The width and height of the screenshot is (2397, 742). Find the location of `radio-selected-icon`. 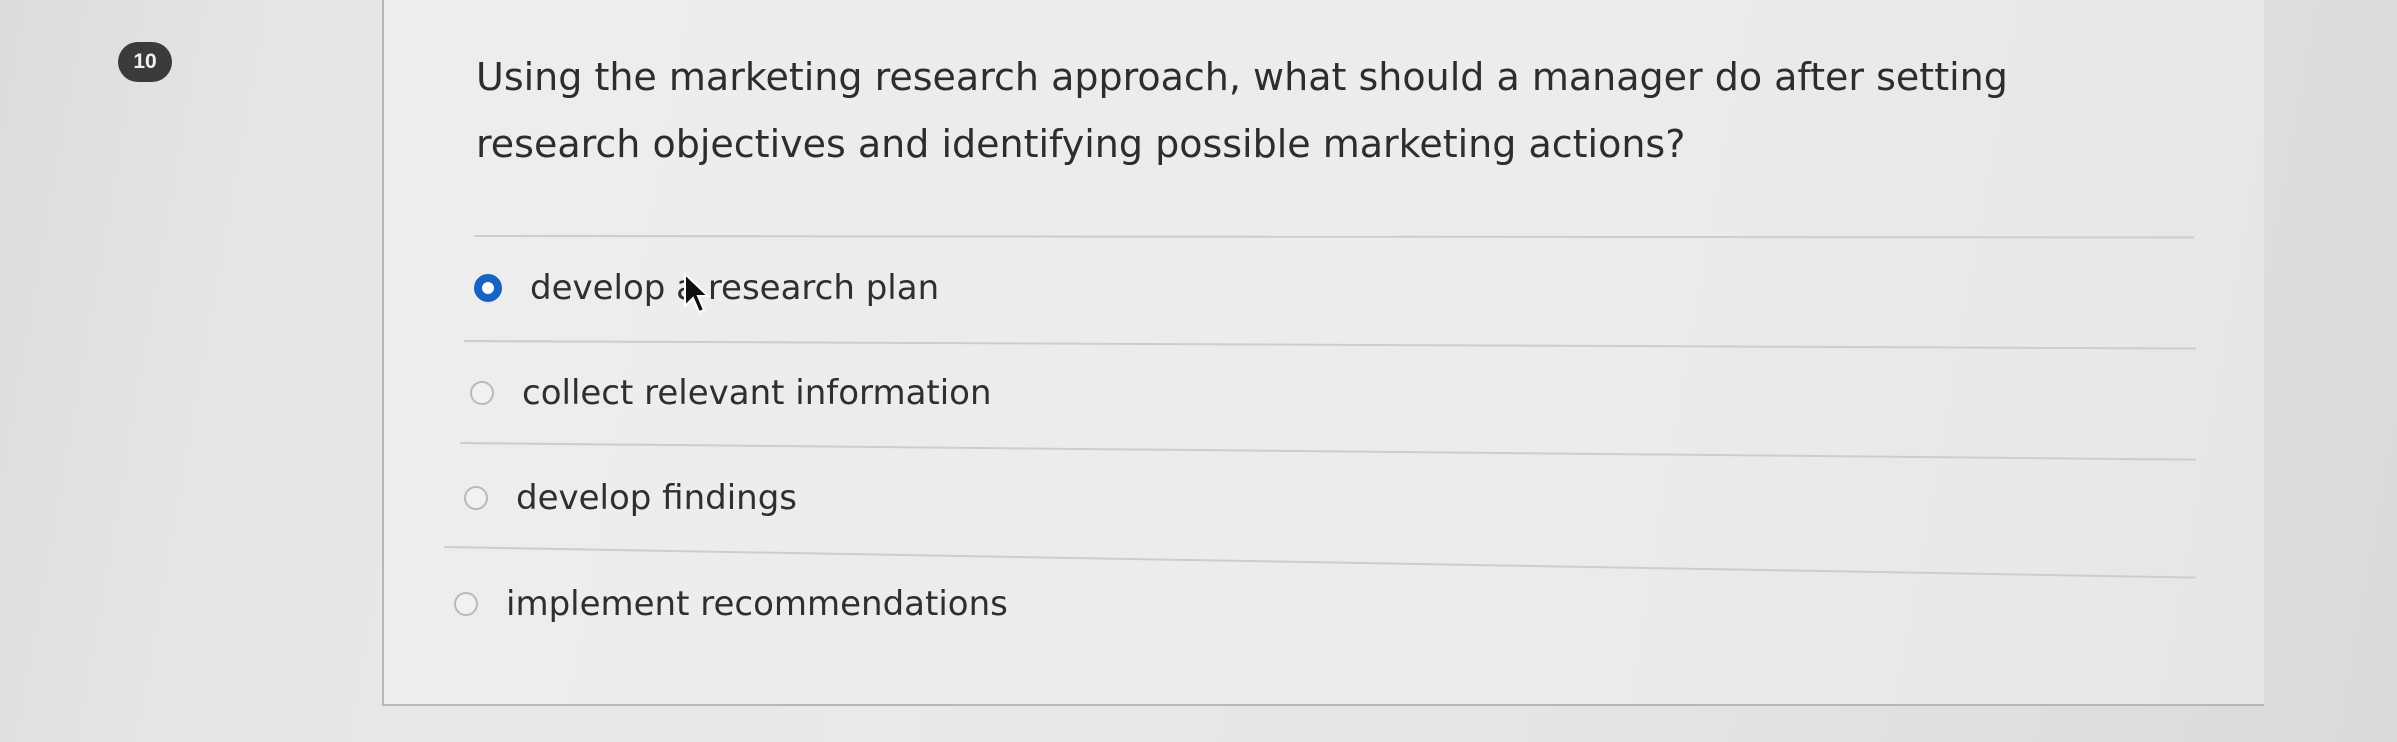

radio-selected-icon is located at coordinates (488, 288).